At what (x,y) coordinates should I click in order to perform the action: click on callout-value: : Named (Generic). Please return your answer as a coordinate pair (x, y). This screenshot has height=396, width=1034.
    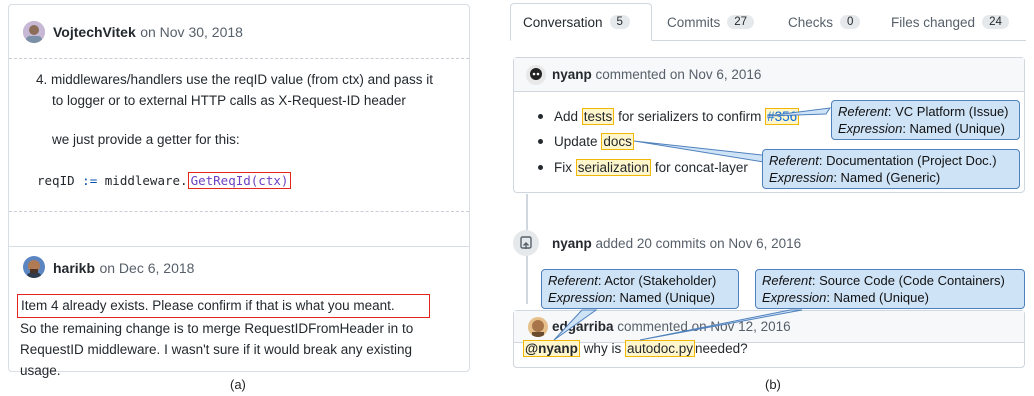
    Looking at the image, I should click on (887, 177).